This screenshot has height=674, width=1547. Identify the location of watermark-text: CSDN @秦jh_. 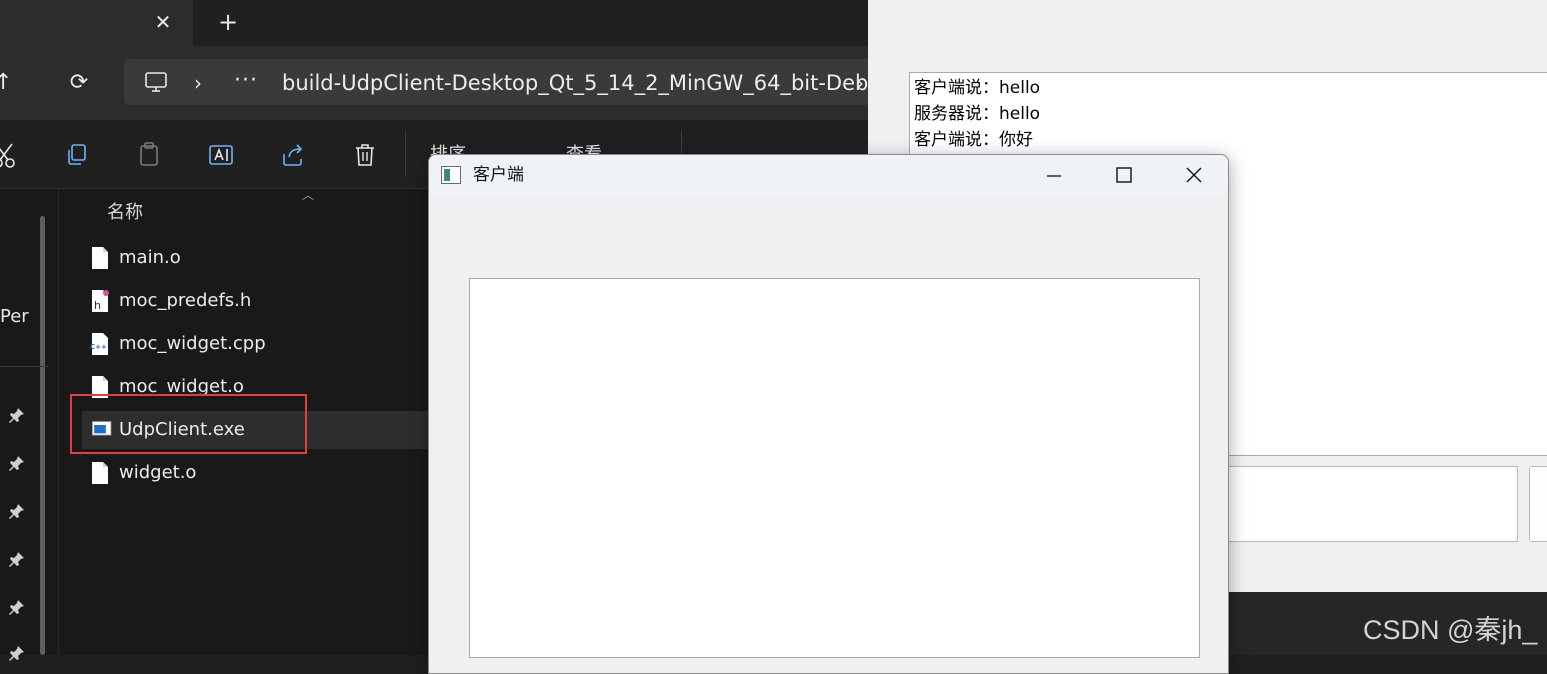
(1450, 630).